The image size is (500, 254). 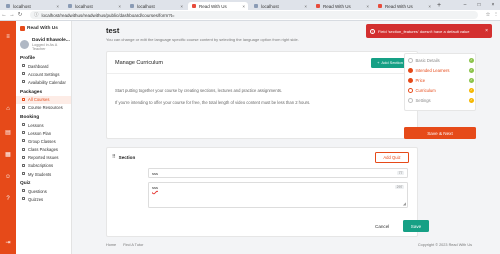 I want to click on back-icon: ←, so click(x=4, y=15).